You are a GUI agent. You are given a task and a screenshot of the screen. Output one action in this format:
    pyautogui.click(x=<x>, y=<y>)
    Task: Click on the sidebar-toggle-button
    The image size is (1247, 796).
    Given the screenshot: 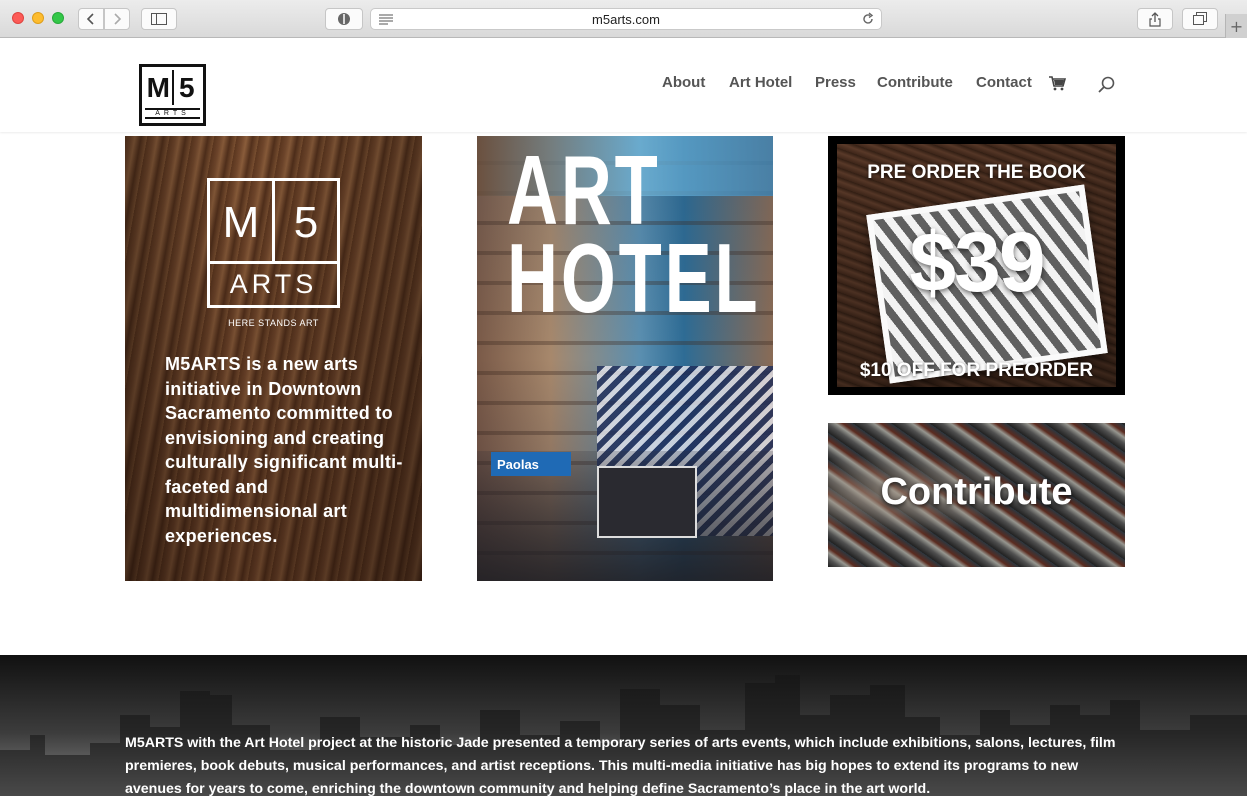 What is the action you would take?
    pyautogui.click(x=159, y=19)
    